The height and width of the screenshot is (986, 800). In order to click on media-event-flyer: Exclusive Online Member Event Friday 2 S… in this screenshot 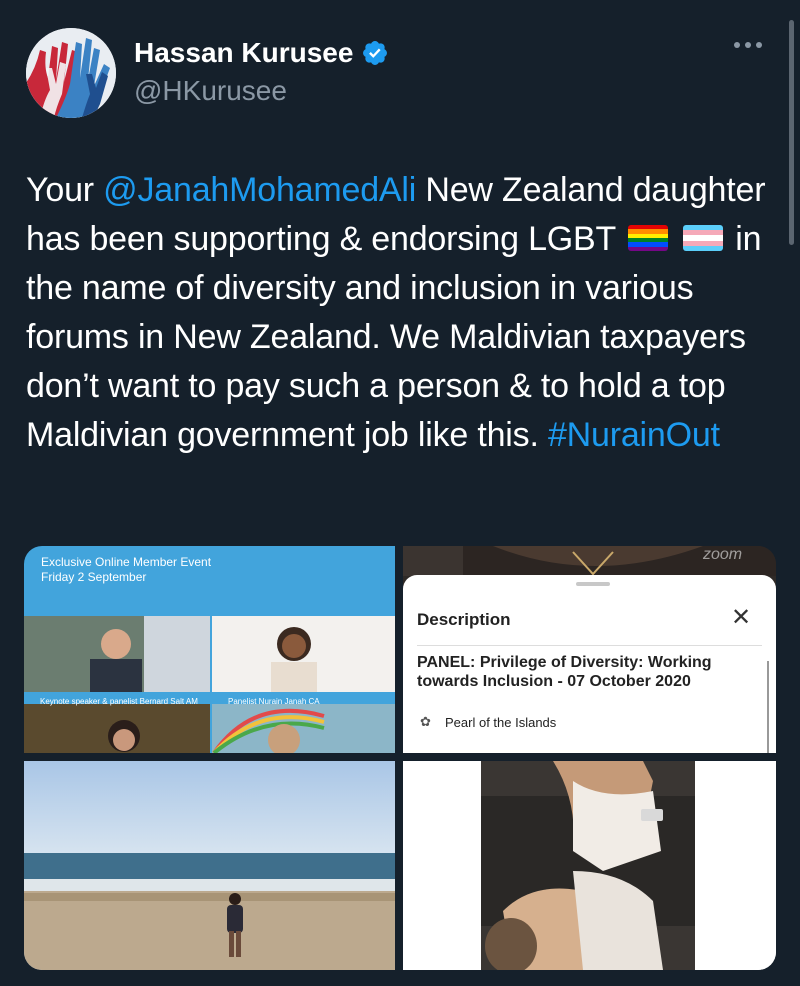, I will do `click(209, 649)`.